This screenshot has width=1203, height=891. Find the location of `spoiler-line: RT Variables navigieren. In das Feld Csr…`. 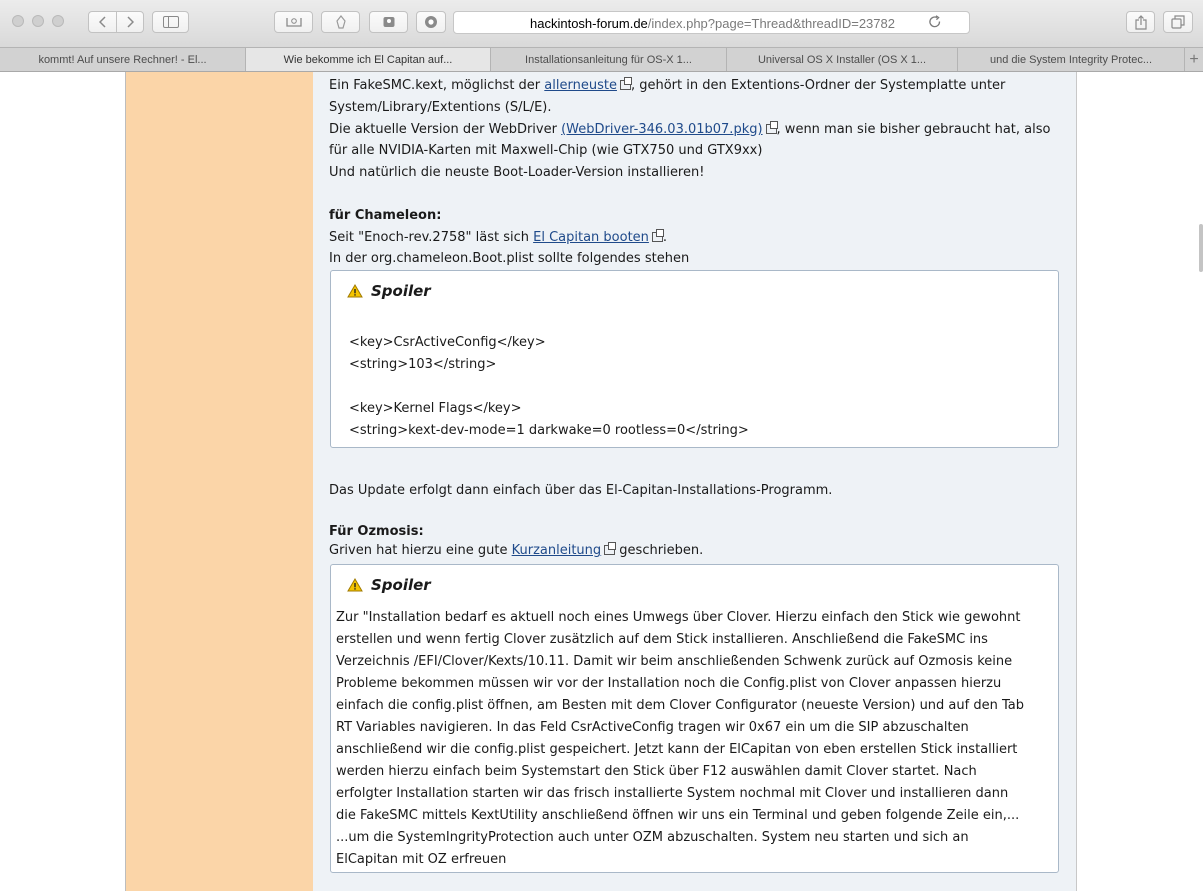

spoiler-line: RT Variables navigieren. In das Feld Csr… is located at coordinates (652, 727).